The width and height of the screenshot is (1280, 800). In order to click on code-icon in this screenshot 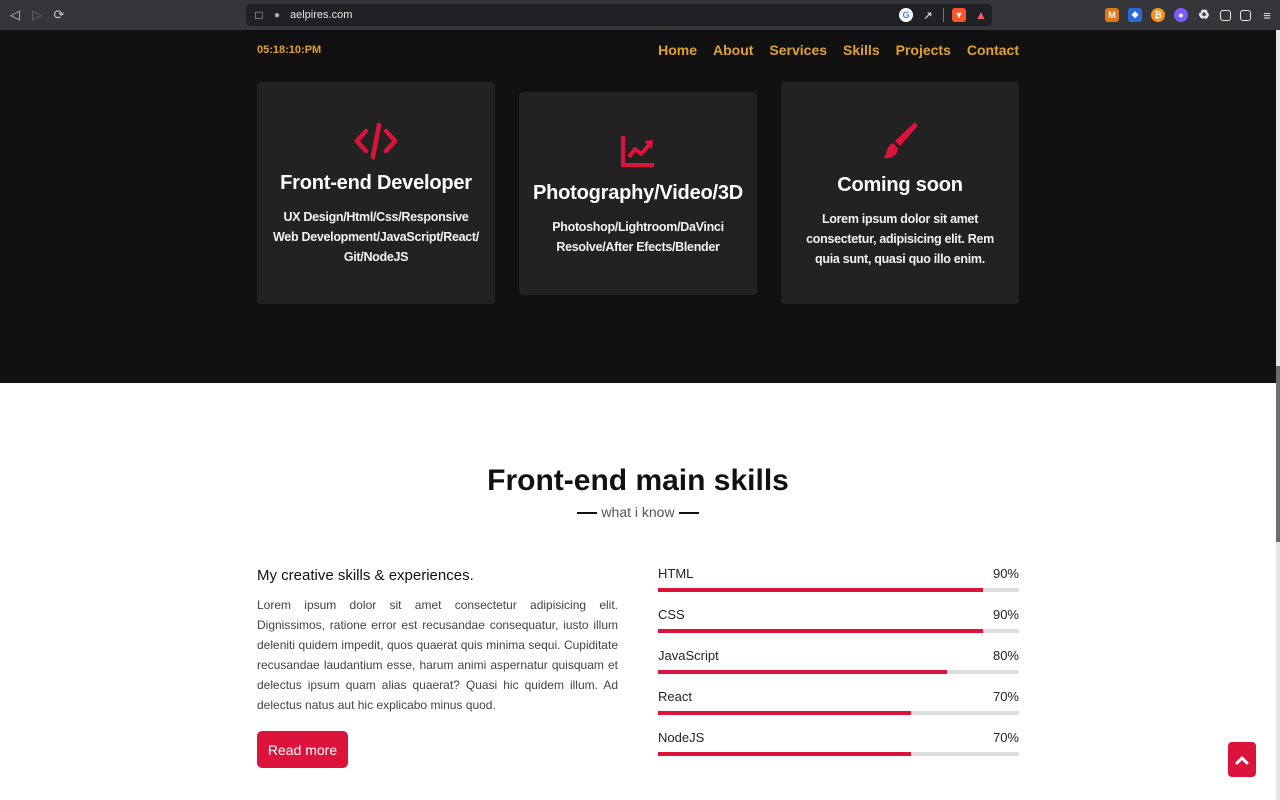, I will do `click(376, 141)`.